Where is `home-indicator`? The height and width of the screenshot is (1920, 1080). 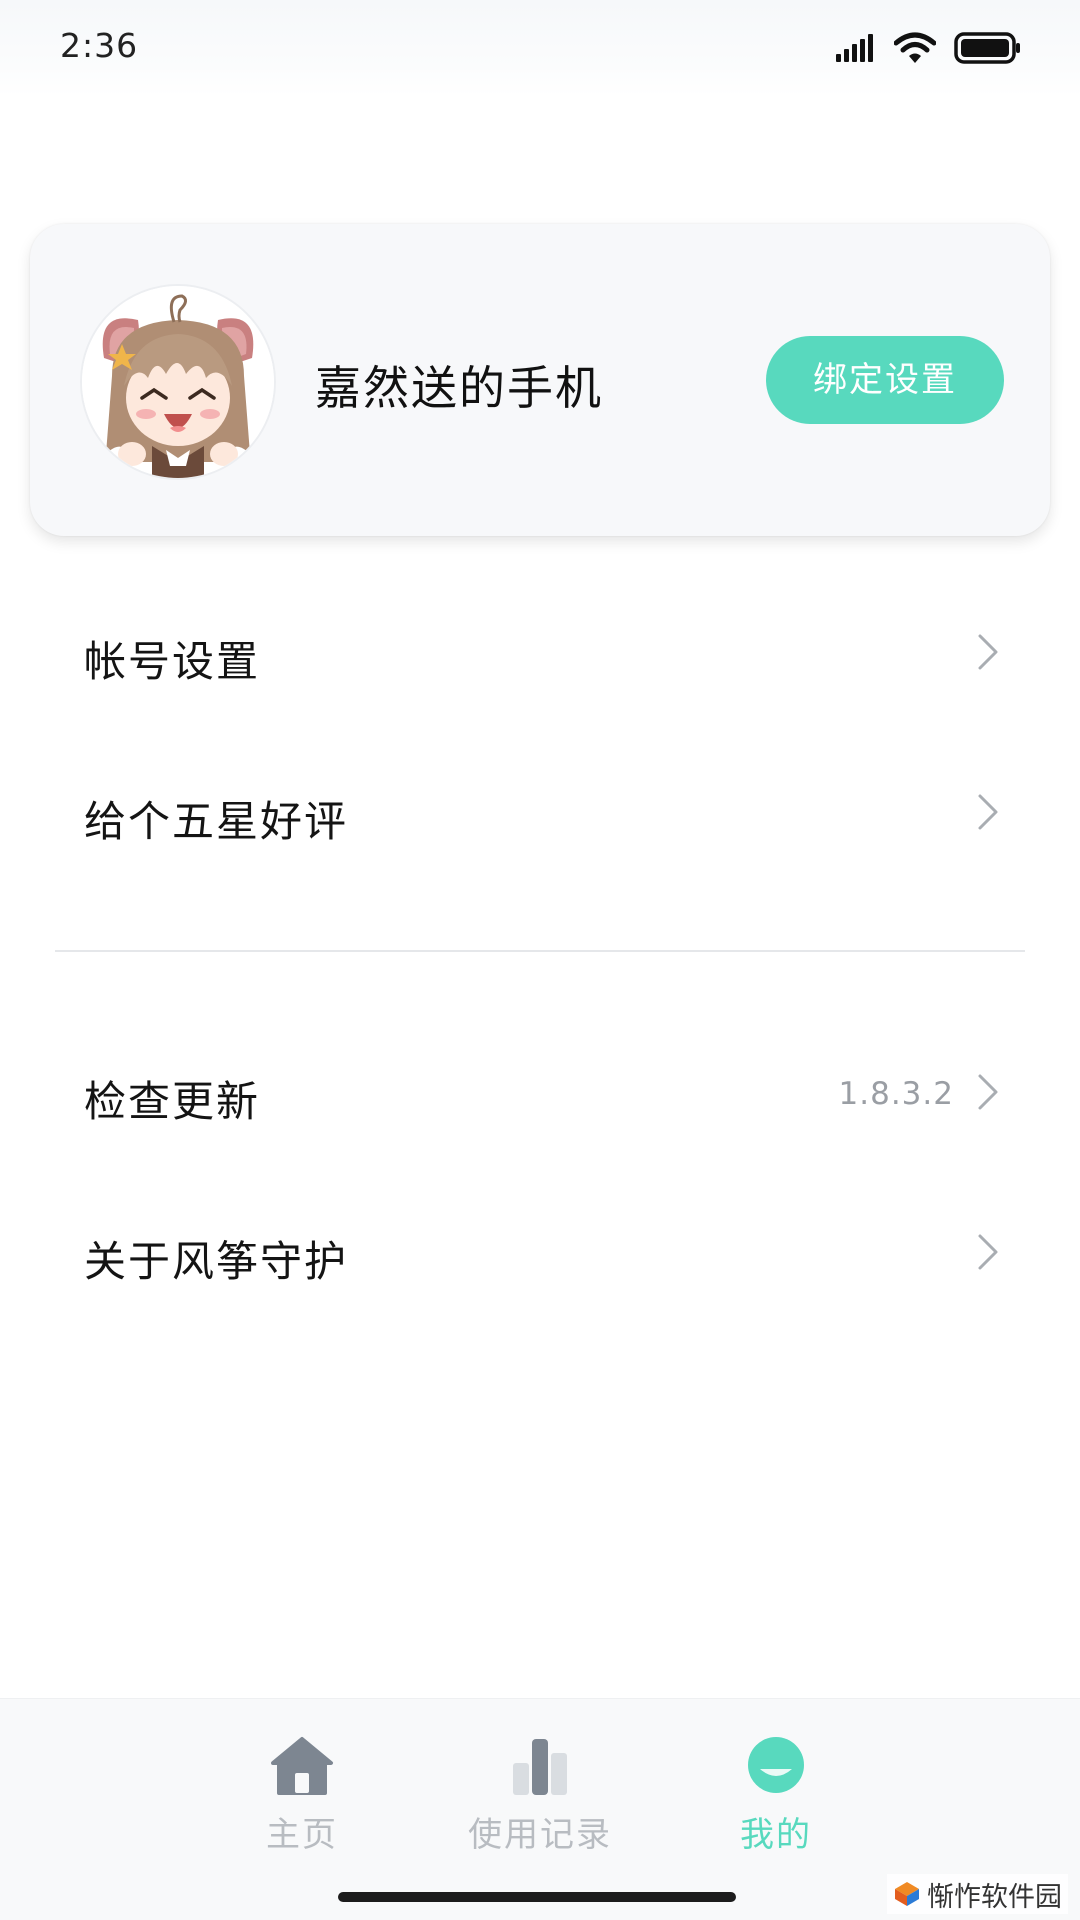 home-indicator is located at coordinates (537, 1897).